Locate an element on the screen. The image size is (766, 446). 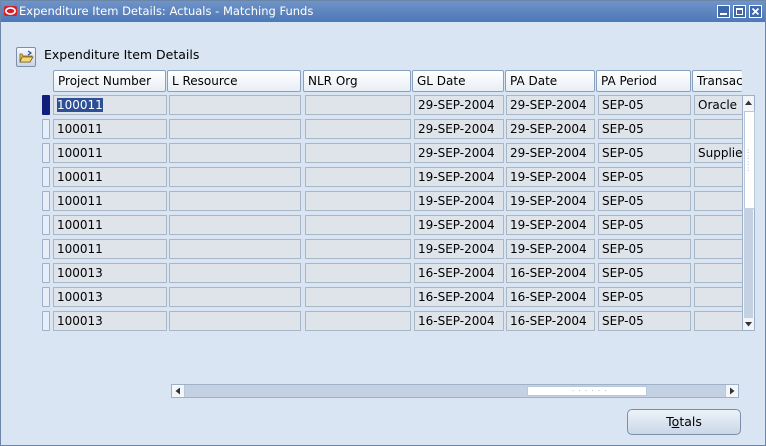
column-header-transaction: Transac is located at coordinates (717, 81).